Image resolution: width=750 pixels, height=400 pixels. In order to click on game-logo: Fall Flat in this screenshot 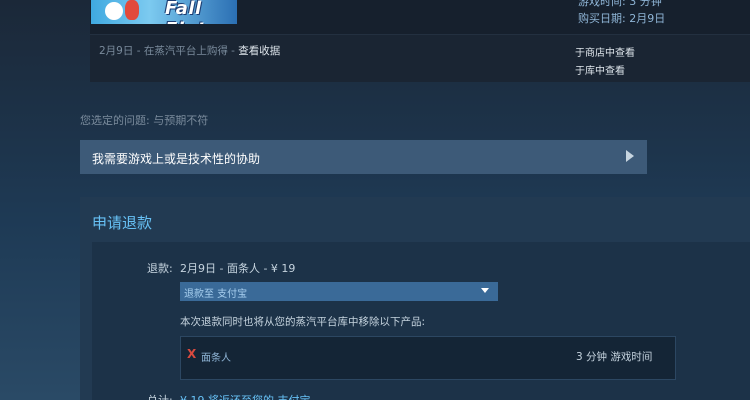, I will do `click(185, 12)`.